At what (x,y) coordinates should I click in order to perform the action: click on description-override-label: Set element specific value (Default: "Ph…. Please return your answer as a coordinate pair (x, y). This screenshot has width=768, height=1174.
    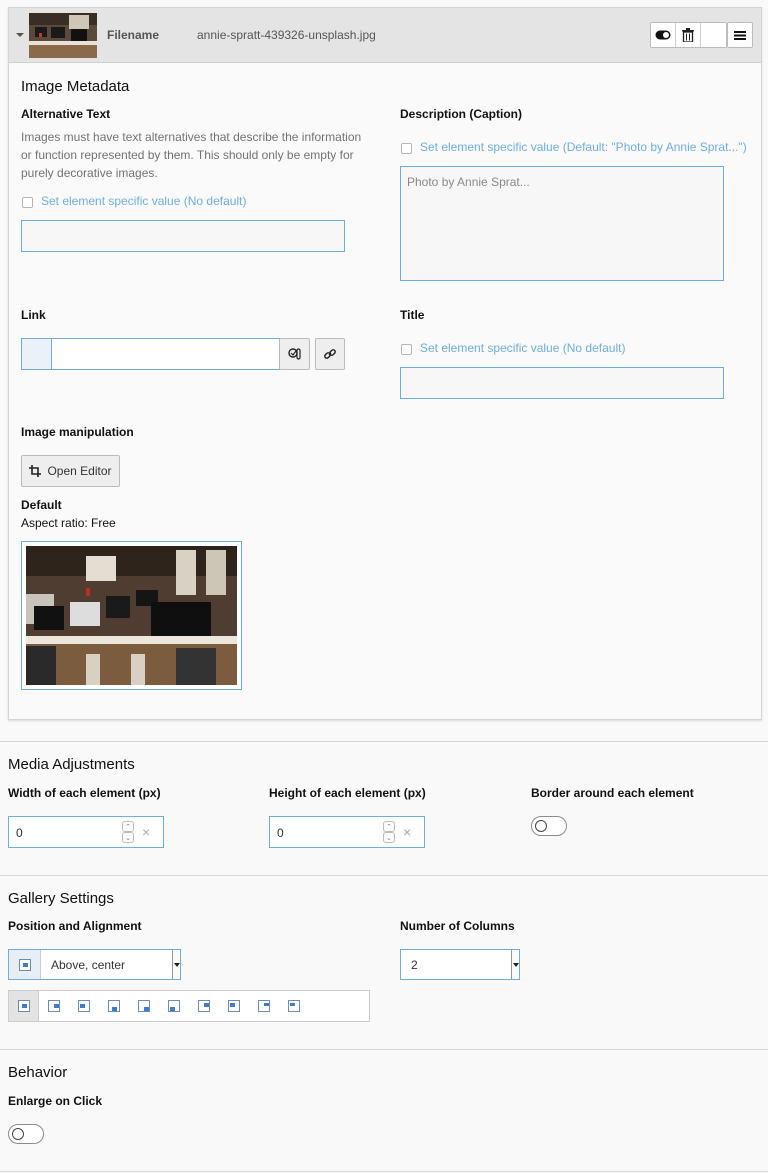
    Looking at the image, I should click on (583, 147).